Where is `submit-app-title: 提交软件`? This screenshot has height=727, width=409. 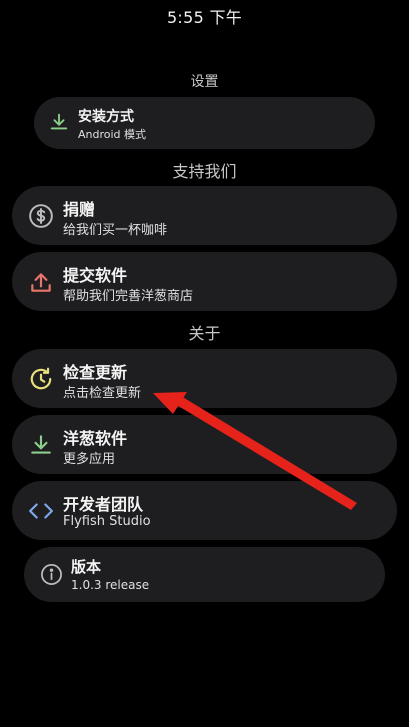
submit-app-title: 提交软件 is located at coordinates (95, 275).